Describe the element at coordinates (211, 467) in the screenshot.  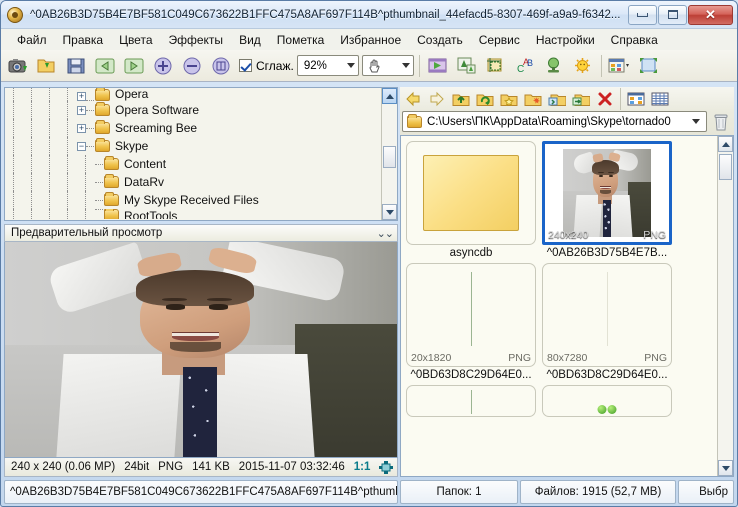
I see `image-size: 141 KB` at that location.